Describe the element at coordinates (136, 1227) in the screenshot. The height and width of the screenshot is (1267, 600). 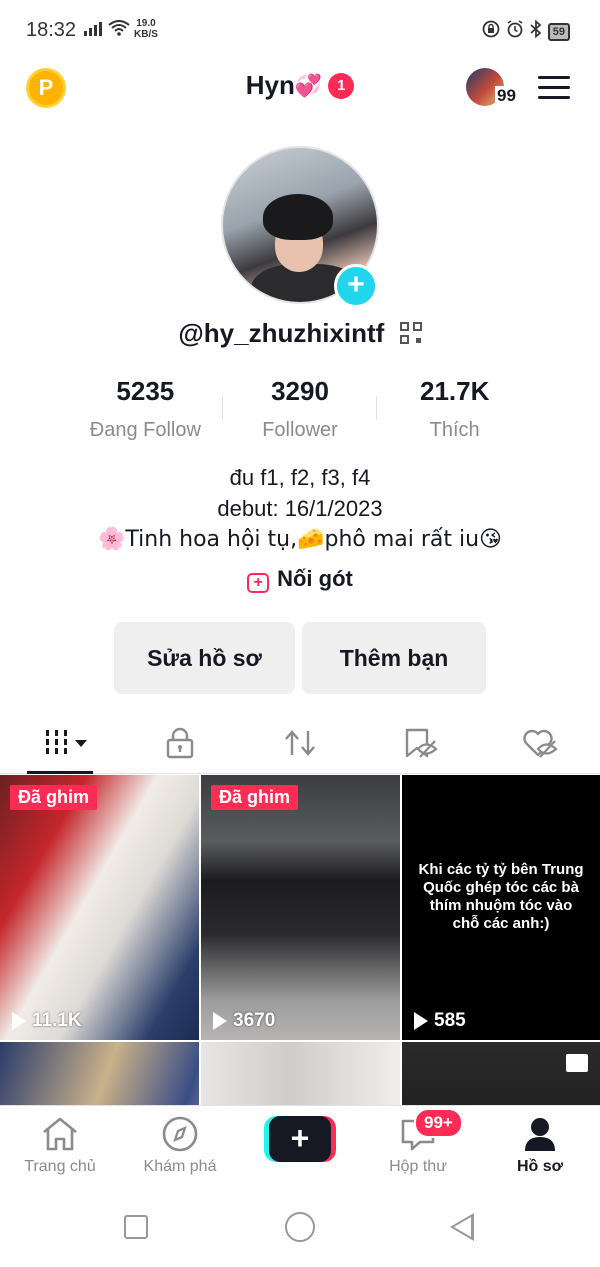
I see `recents-icon` at that location.